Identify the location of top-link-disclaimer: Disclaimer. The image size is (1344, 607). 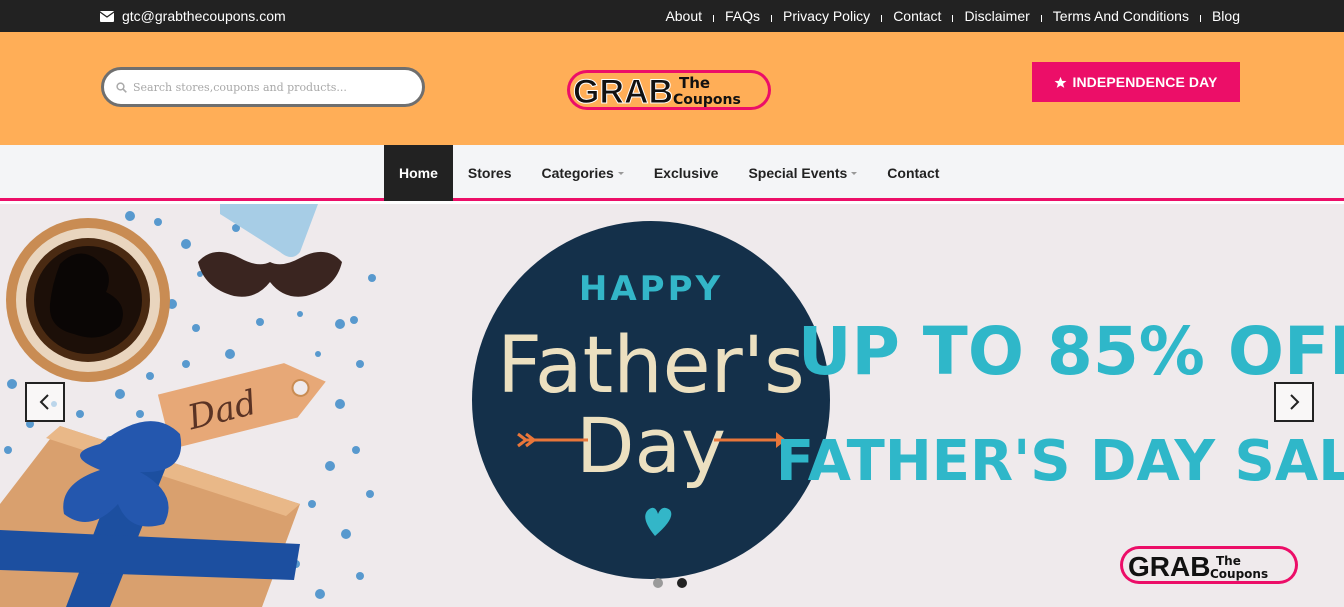
(996, 16).